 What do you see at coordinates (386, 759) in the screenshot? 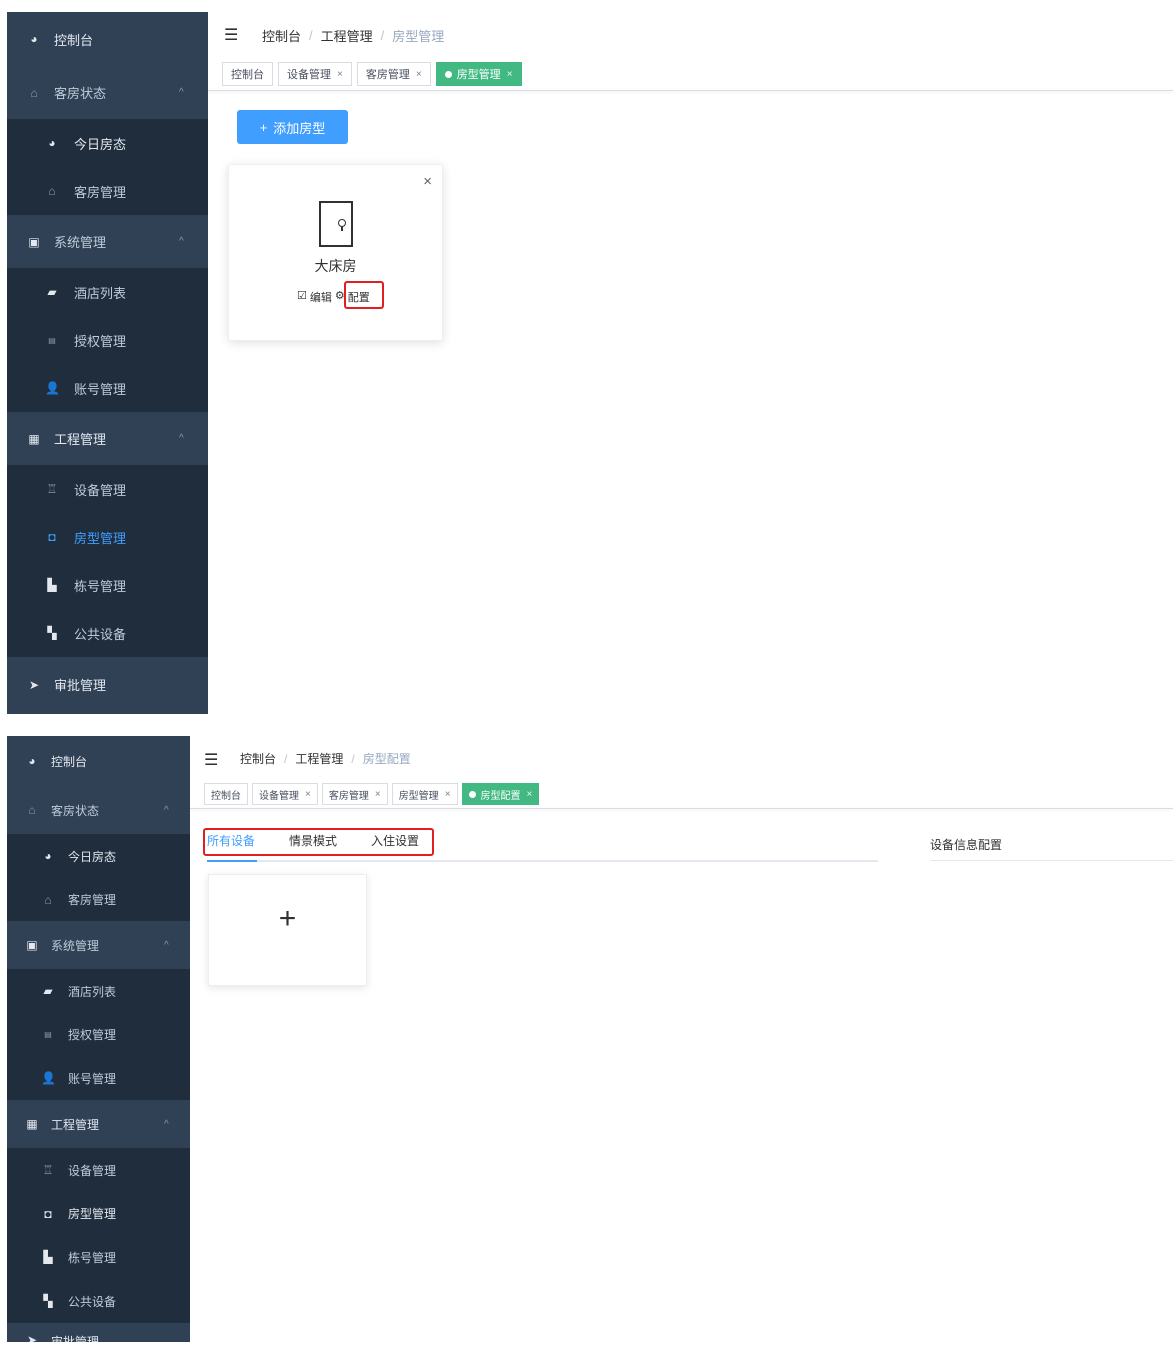
I see `breadcrumb-current: 房型配置` at bounding box center [386, 759].